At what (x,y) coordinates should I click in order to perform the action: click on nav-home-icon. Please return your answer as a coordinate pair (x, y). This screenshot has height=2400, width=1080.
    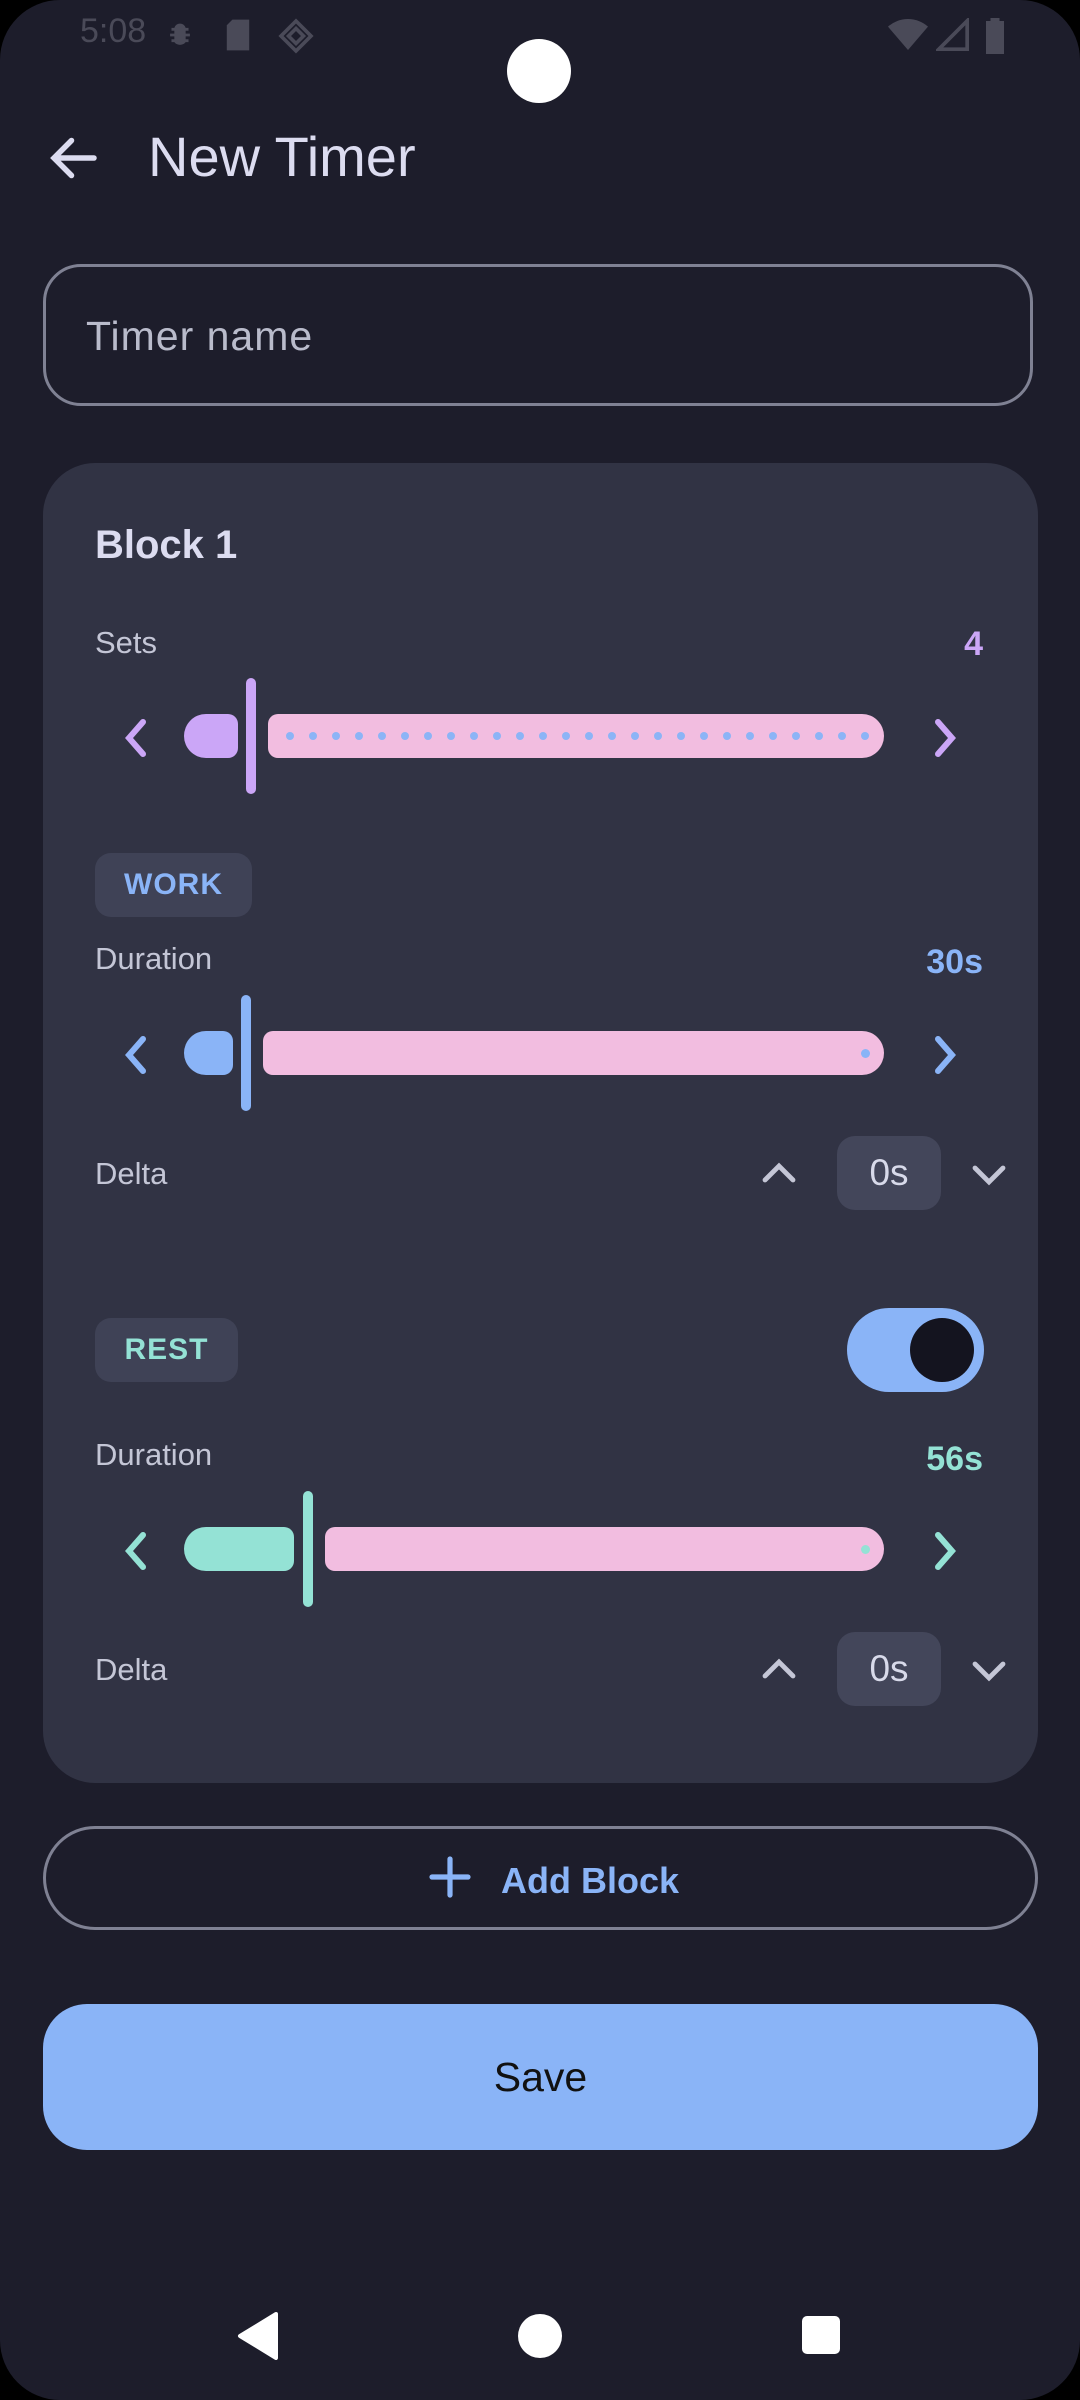
    Looking at the image, I should click on (540, 2336).